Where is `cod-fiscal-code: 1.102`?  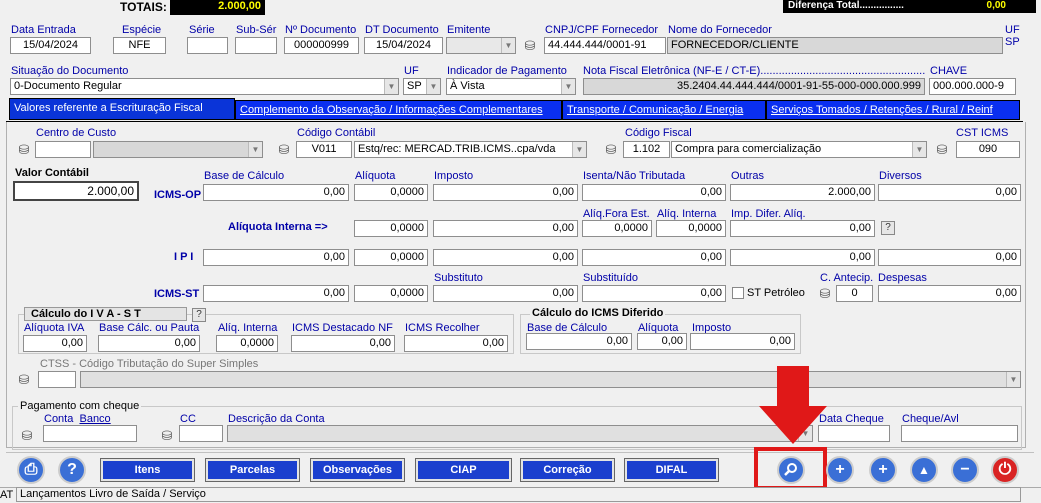 cod-fiscal-code: 1.102 is located at coordinates (646, 149).